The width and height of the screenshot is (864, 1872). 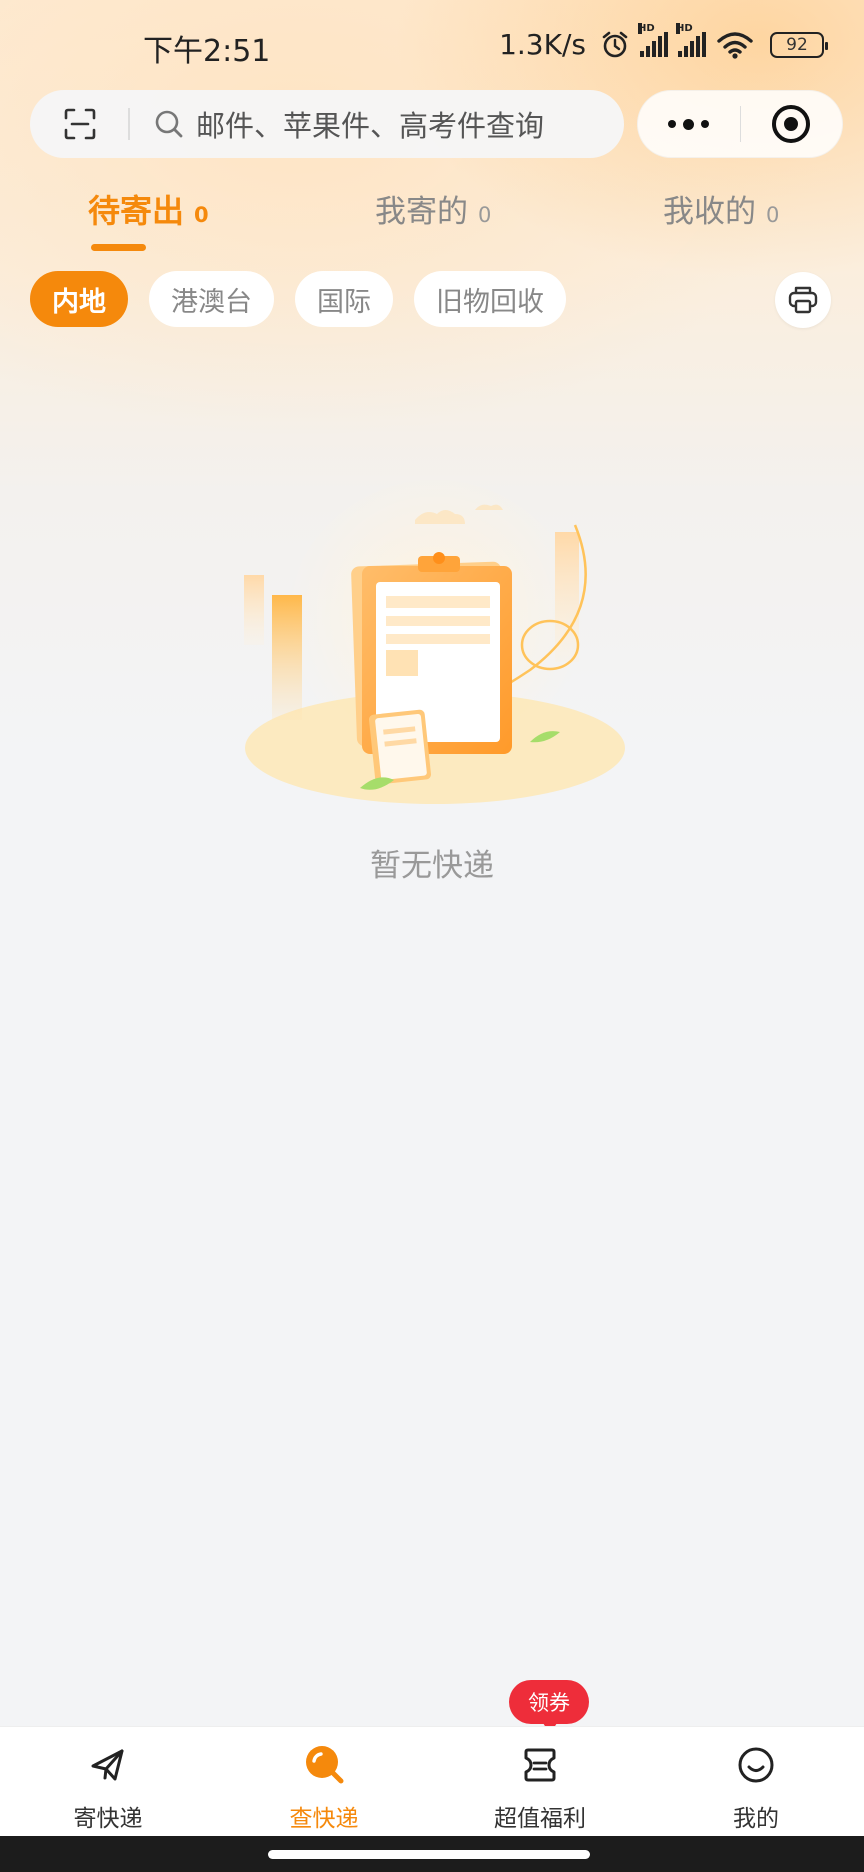 What do you see at coordinates (540, 1765) in the screenshot?
I see `ticket-icon` at bounding box center [540, 1765].